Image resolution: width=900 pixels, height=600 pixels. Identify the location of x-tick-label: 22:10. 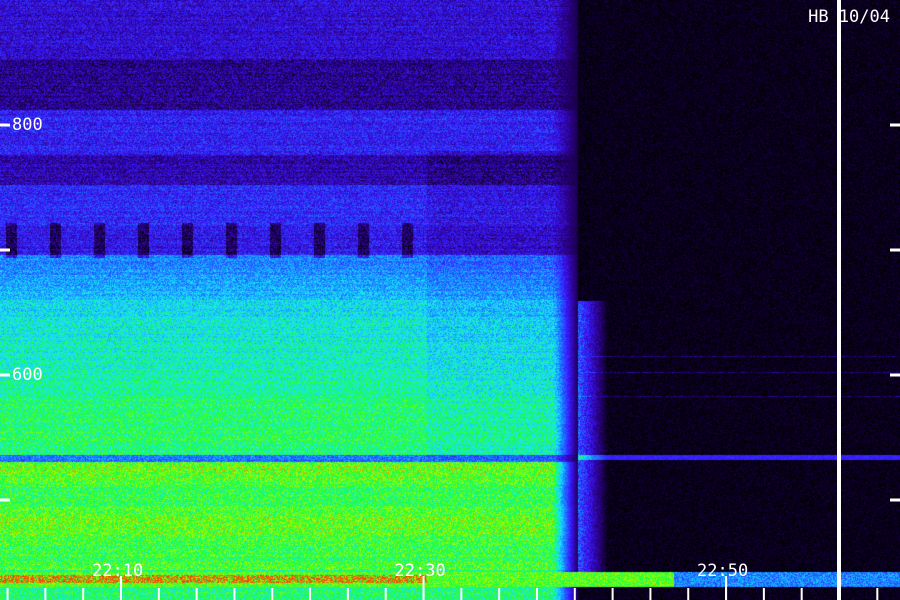
(118, 571).